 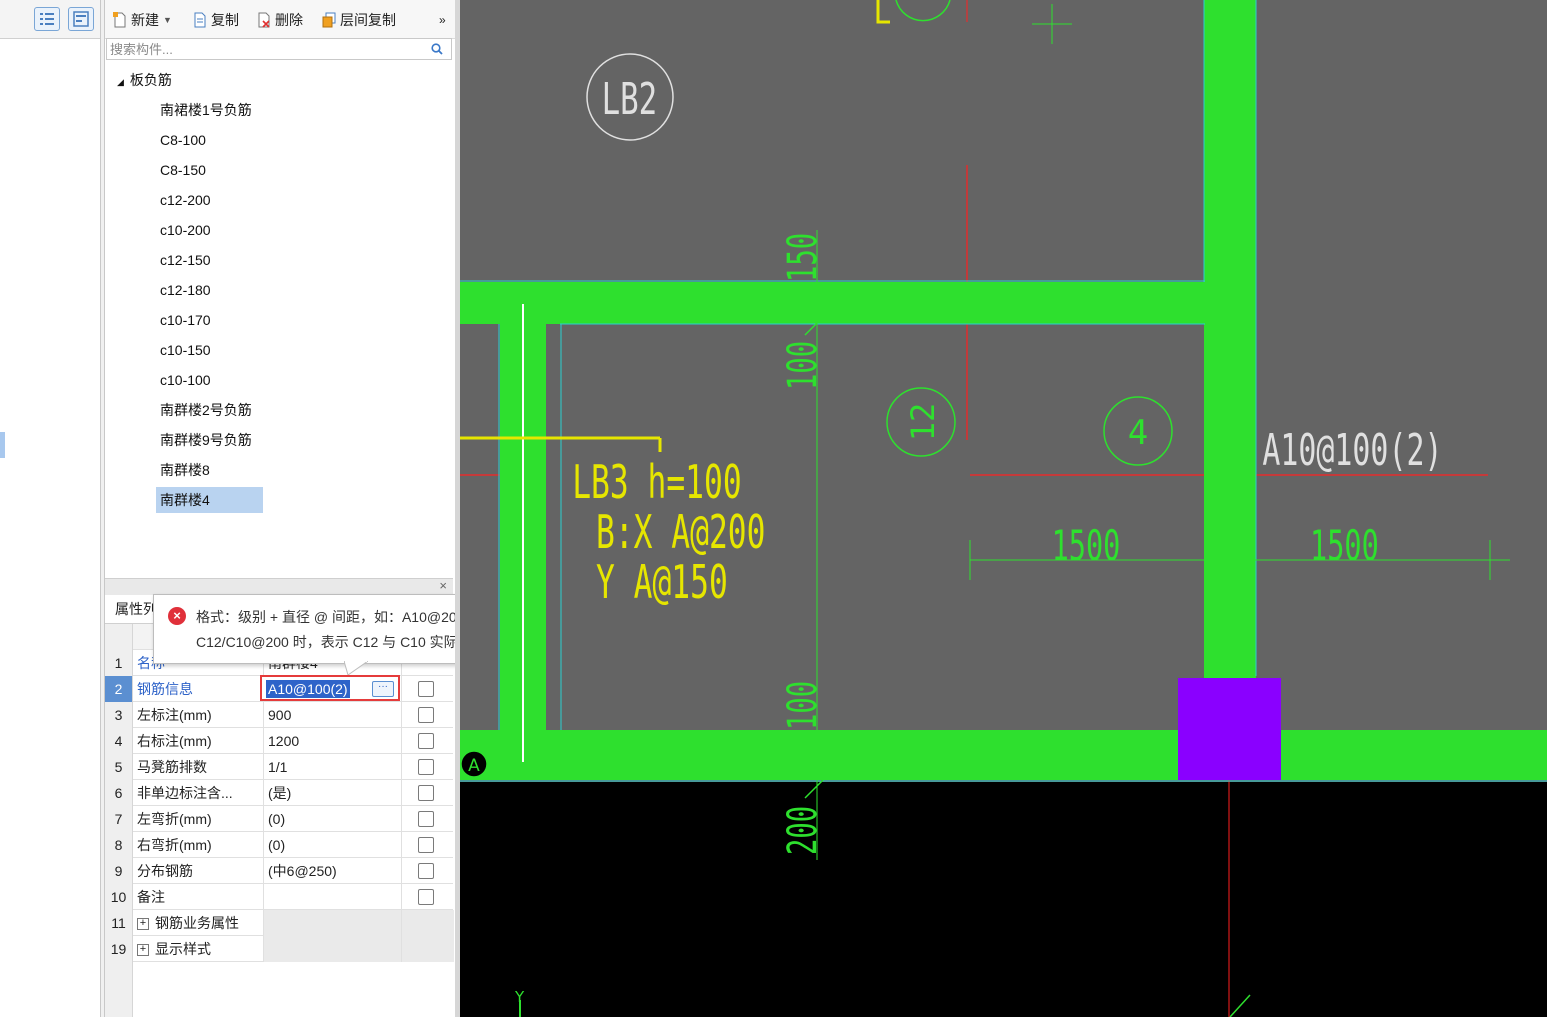 I want to click on property-group-label: 钢筋业务属性, so click(x=197, y=923).